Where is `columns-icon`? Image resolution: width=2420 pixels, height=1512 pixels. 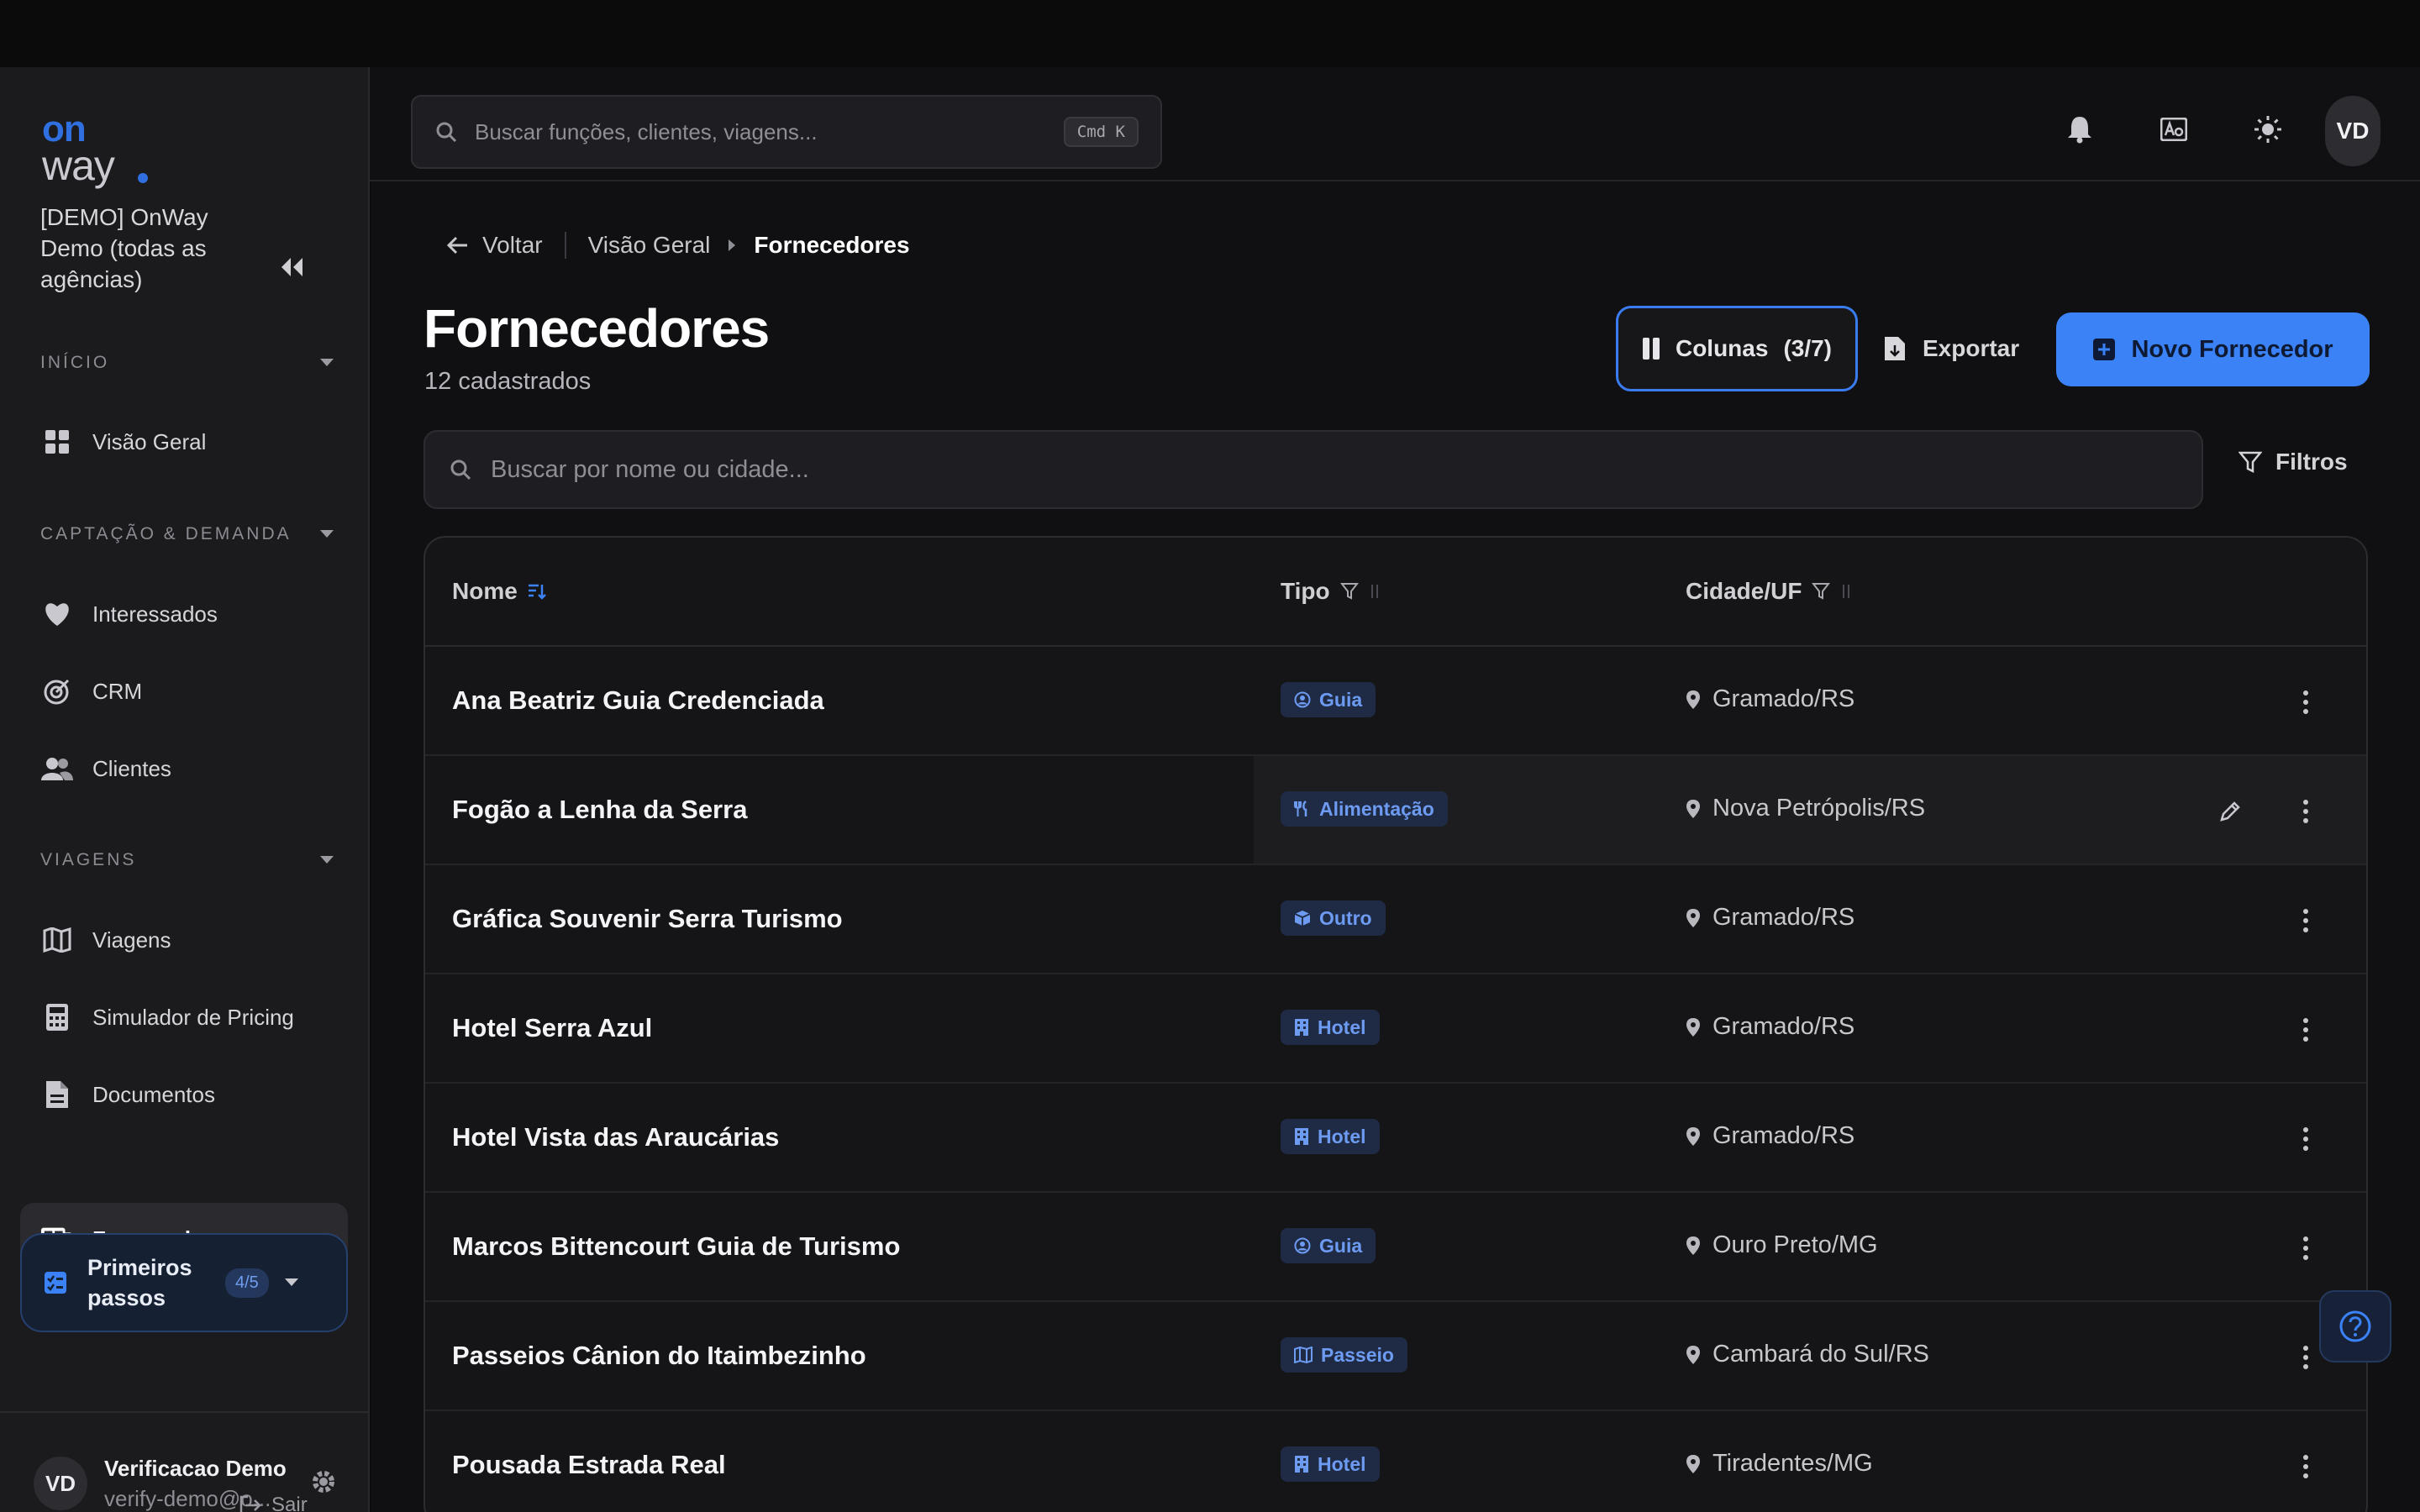 columns-icon is located at coordinates (1651, 349).